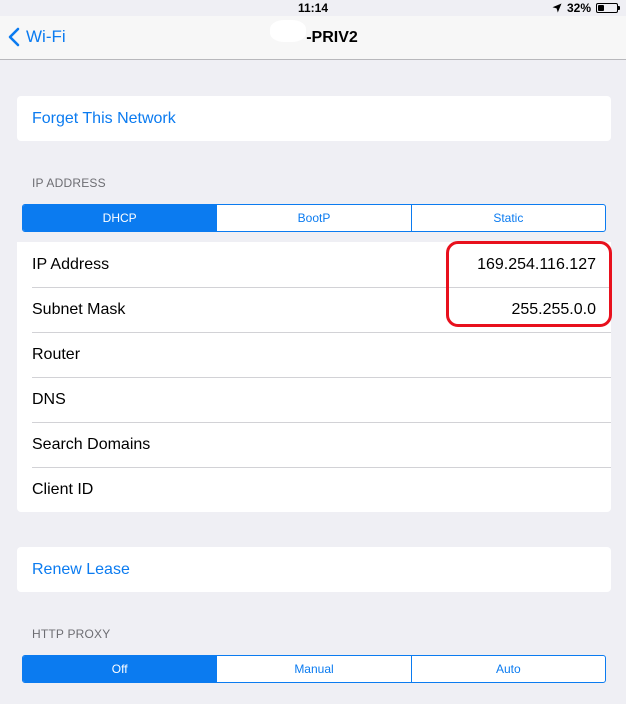 This screenshot has height=704, width=626. Describe the element at coordinates (557, 8) in the screenshot. I see `location-arrow-icon` at that location.